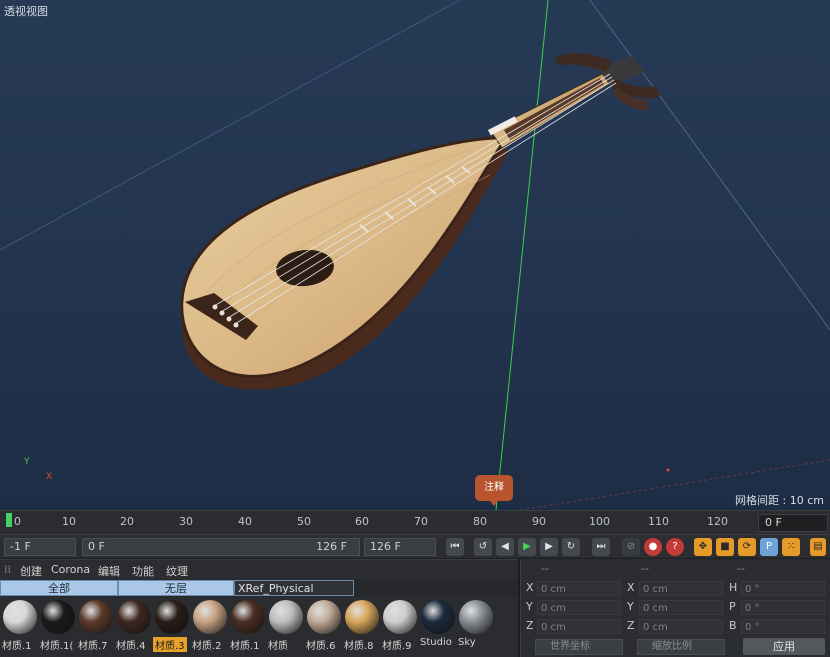 This screenshot has width=830, height=657. What do you see at coordinates (278, 646) in the screenshot?
I see `material-label: 材质` at bounding box center [278, 646].